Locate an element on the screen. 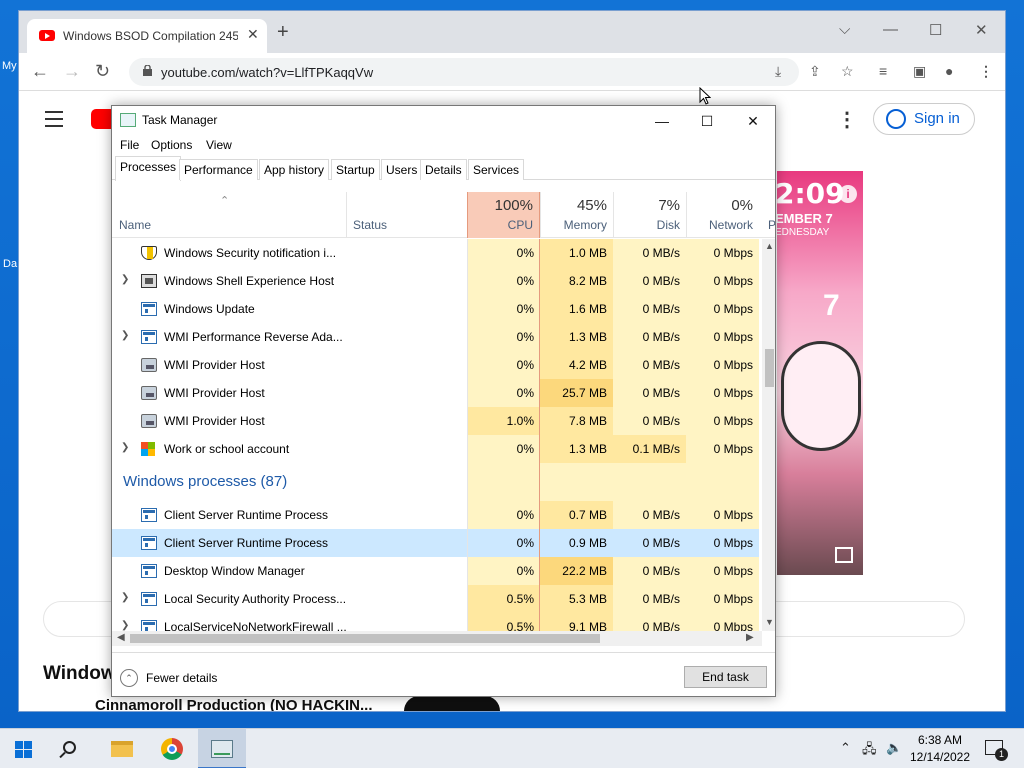 The height and width of the screenshot is (768, 1024). tab-users: Users is located at coordinates (402, 169).